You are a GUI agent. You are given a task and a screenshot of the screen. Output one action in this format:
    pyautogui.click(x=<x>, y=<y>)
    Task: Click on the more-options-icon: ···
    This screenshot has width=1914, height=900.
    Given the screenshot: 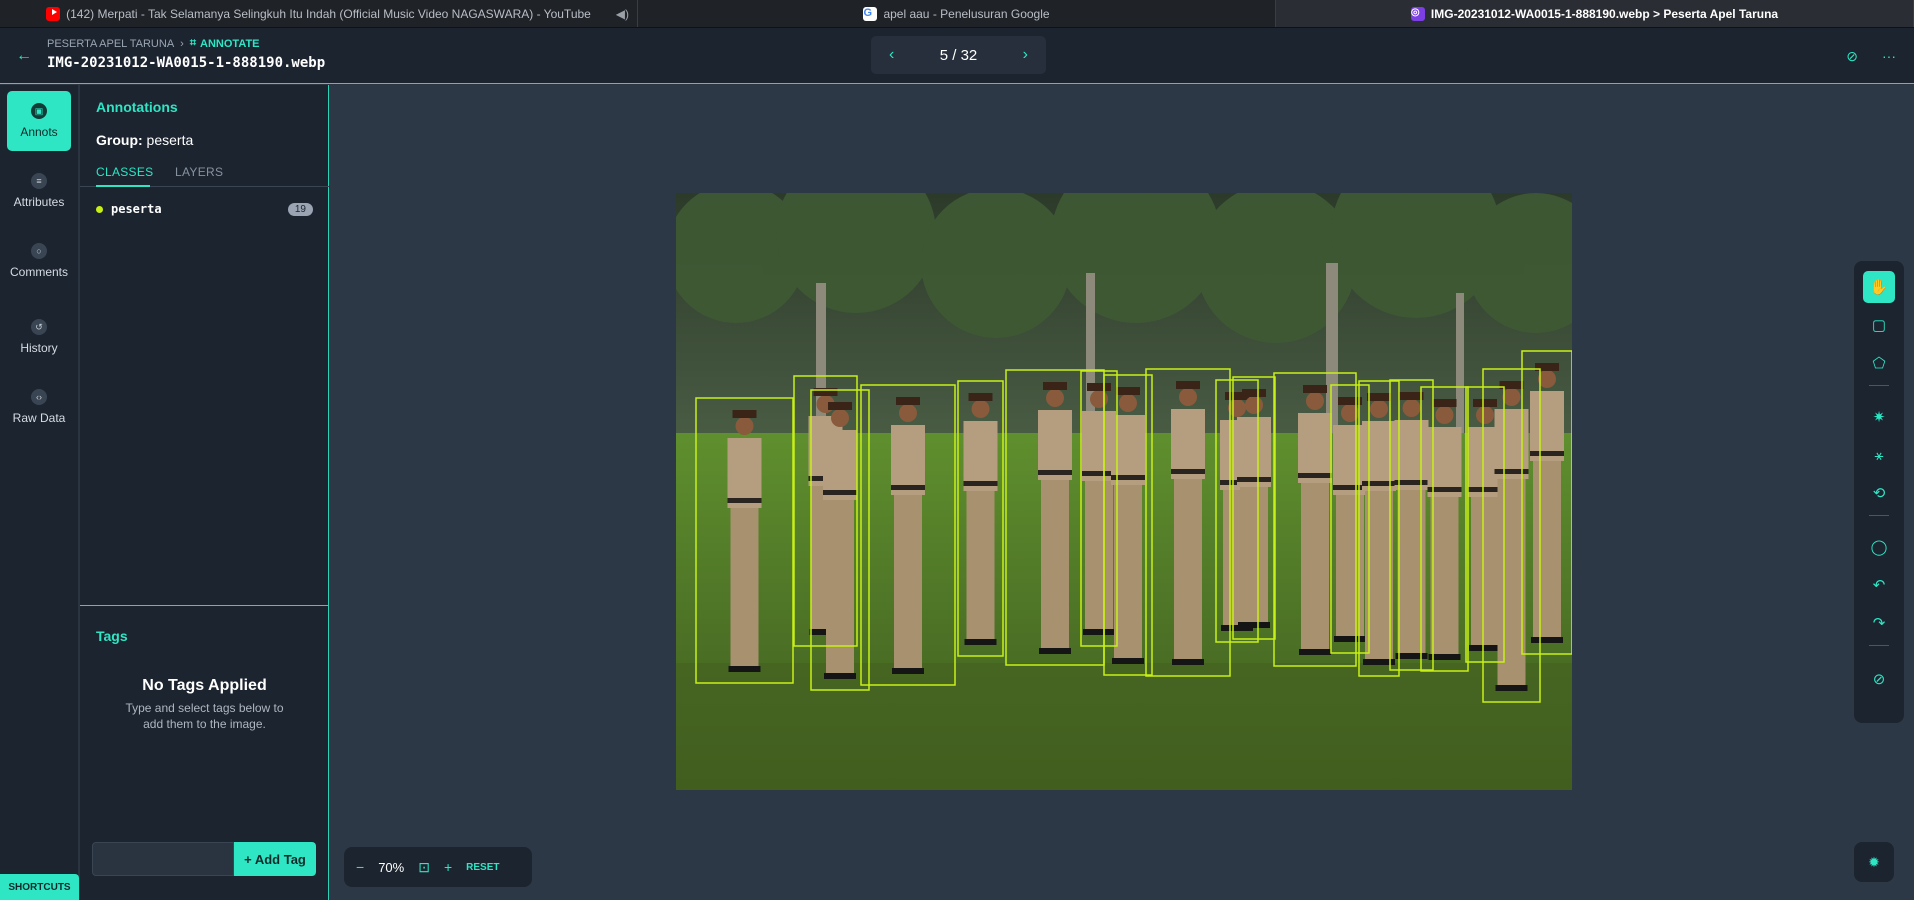 What is the action you would take?
    pyautogui.click(x=1889, y=56)
    